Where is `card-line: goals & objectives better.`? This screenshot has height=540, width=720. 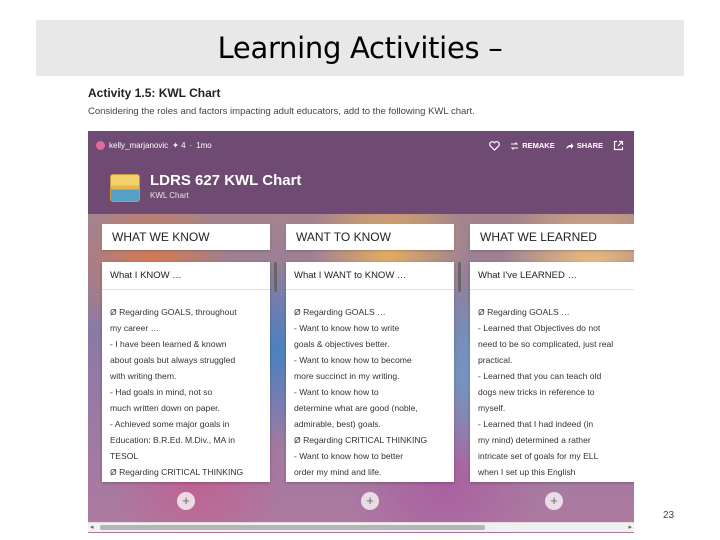
card-line: goals & objectives better. is located at coordinates (342, 344).